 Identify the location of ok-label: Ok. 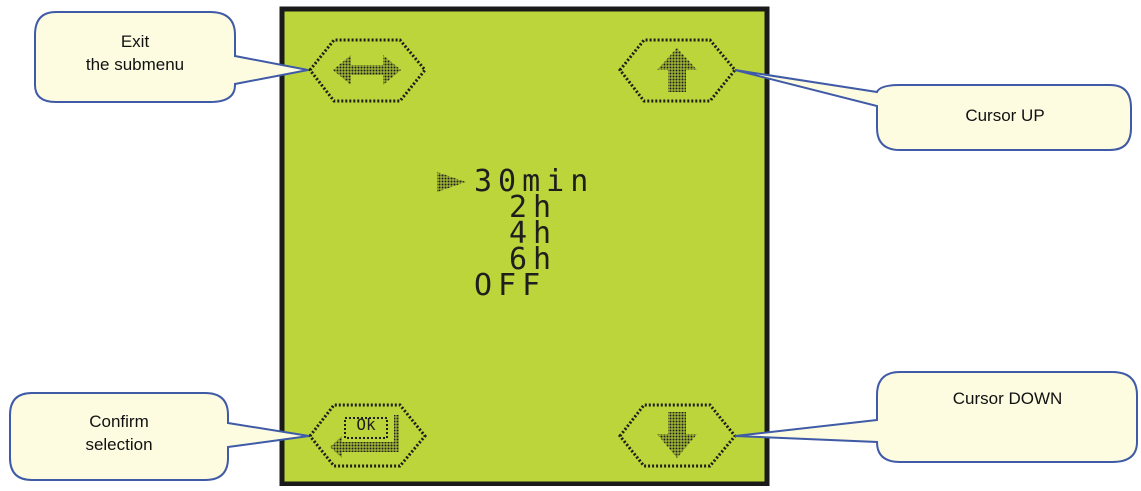
(366, 424).